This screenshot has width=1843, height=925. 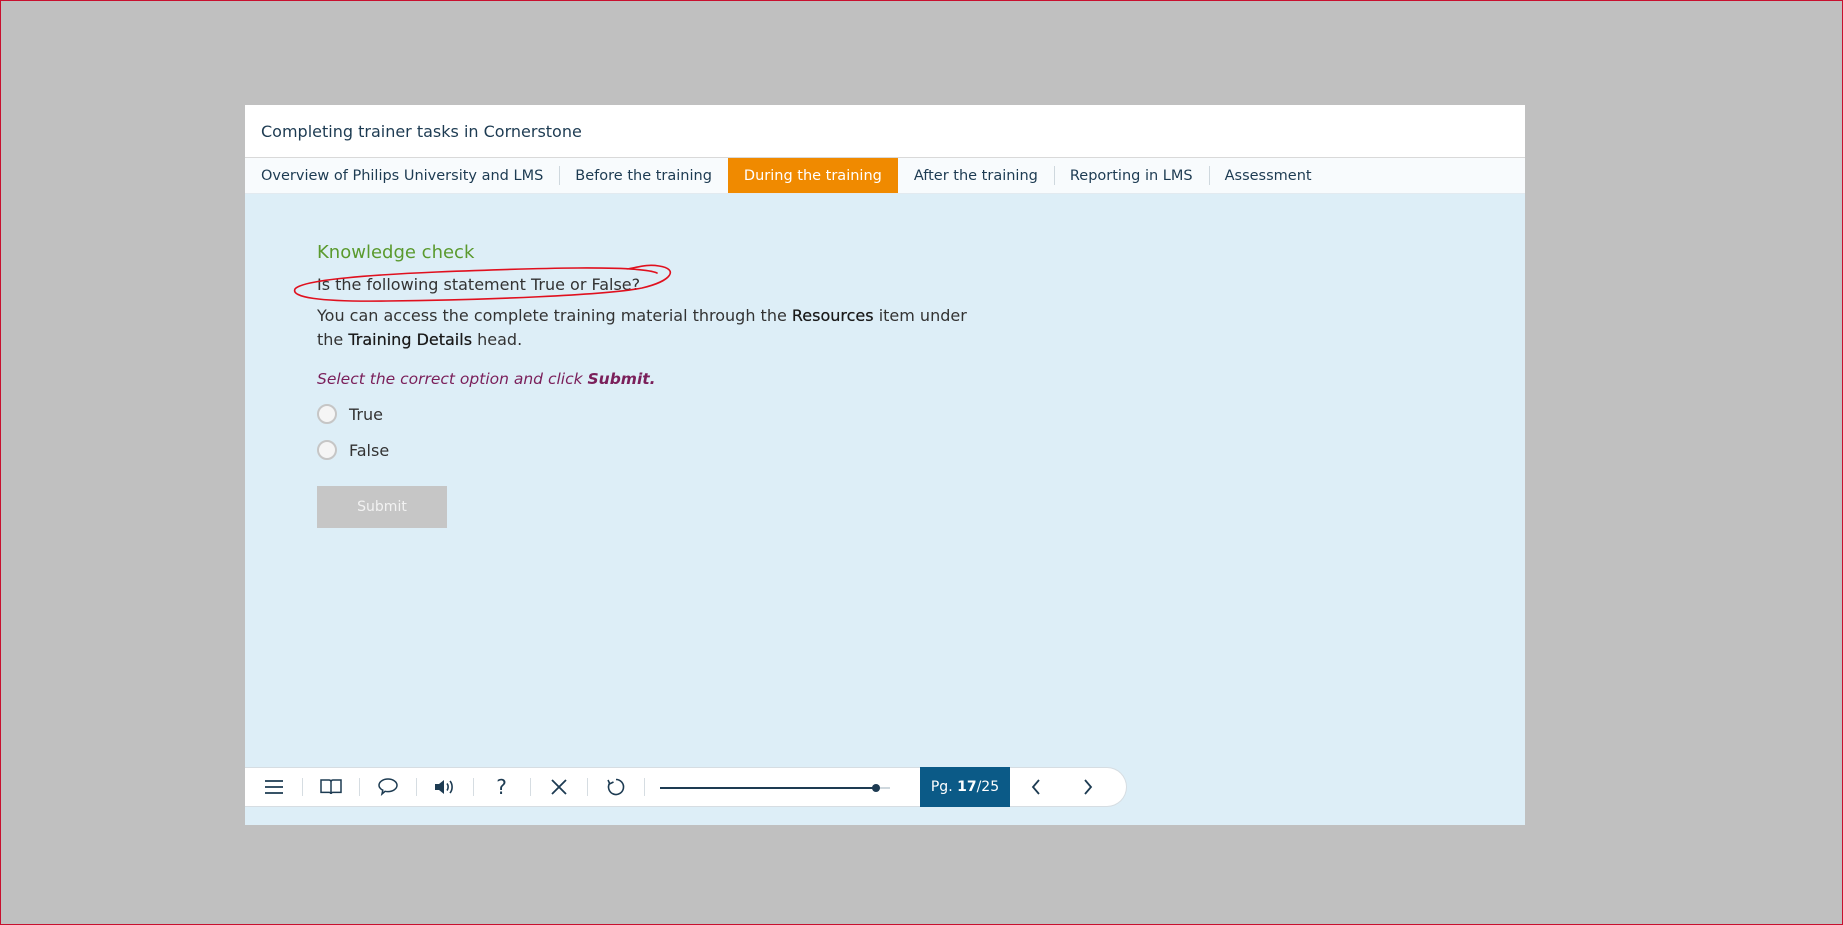 I want to click on tab-during-training: During the training, so click(x=812, y=175).